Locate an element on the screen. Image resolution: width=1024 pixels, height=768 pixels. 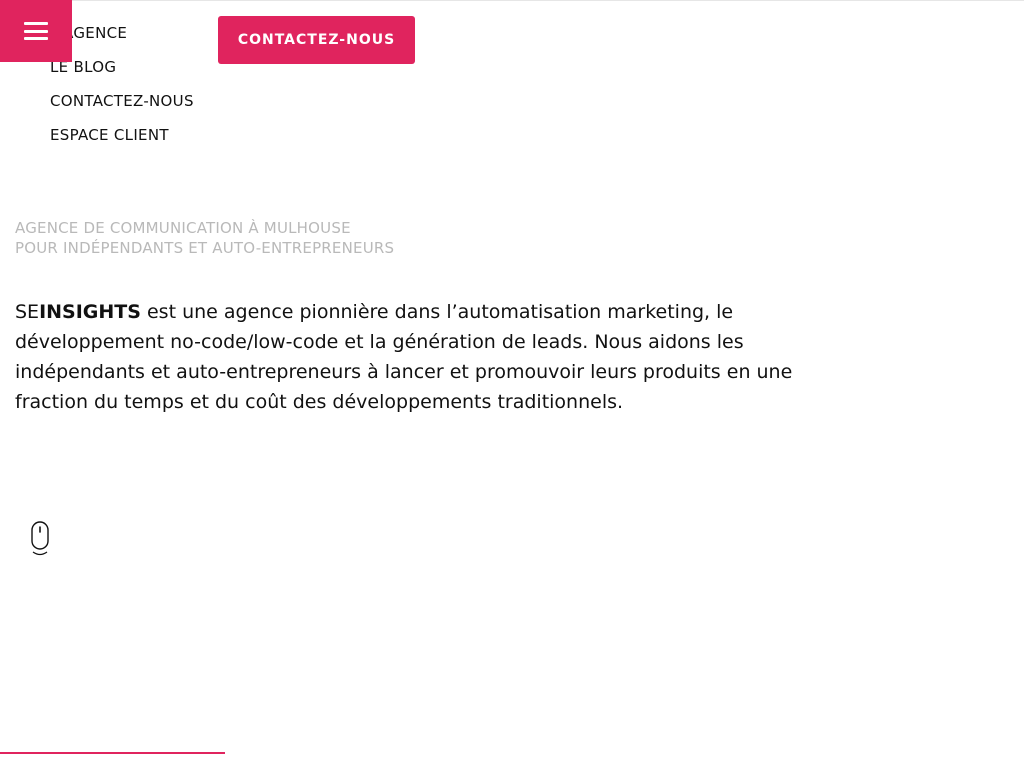
hero-eyebrow-line-2: POUR INDÉPENDANTS ET AUTO-ENTREPRENEURS is located at coordinates (205, 248).